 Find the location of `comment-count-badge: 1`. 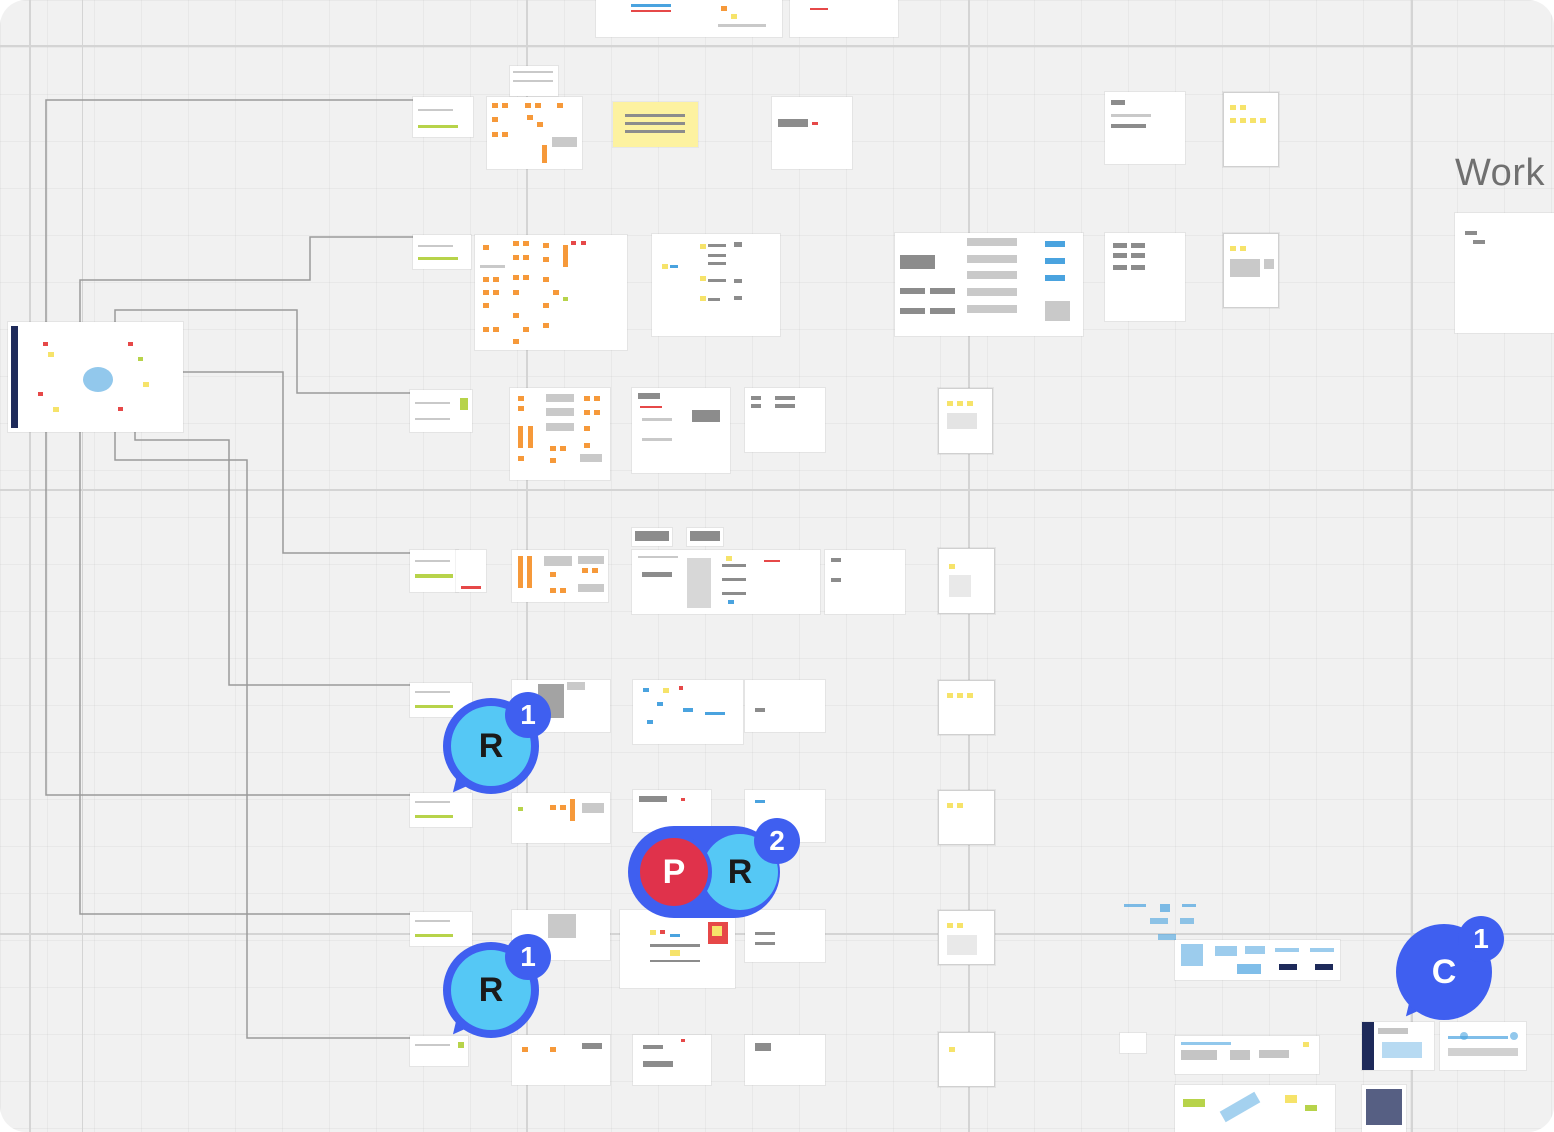

comment-count-badge: 1 is located at coordinates (528, 715).